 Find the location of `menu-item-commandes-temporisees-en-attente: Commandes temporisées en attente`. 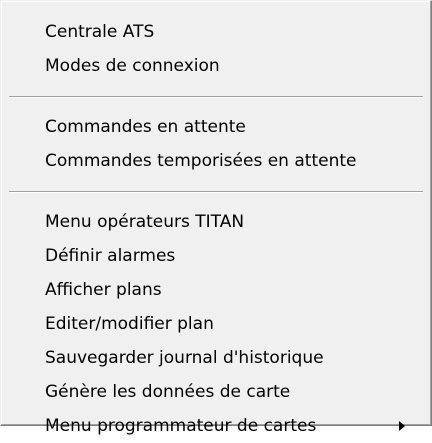

menu-item-commandes-temporisees-en-attente: Commandes temporisées en attente is located at coordinates (216, 161).